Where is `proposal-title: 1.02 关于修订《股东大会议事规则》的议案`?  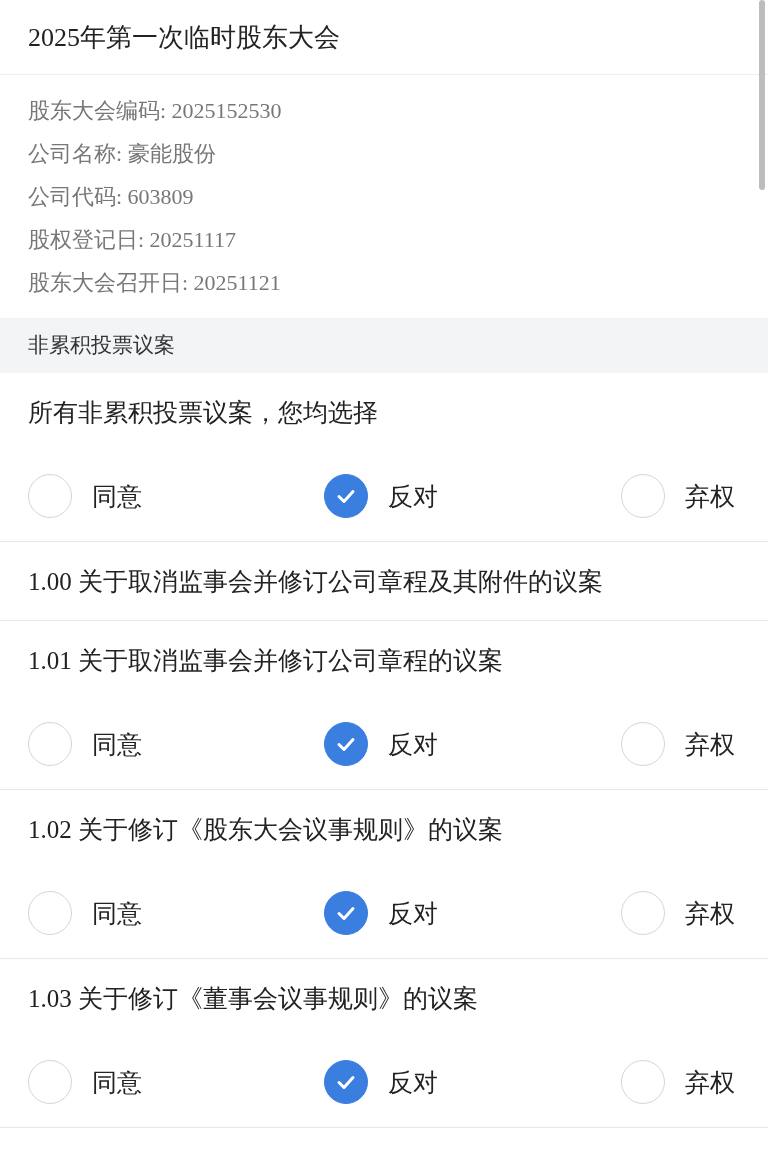
proposal-title: 1.02 关于修订《股东大会议事规则》的议案 is located at coordinates (265, 829).